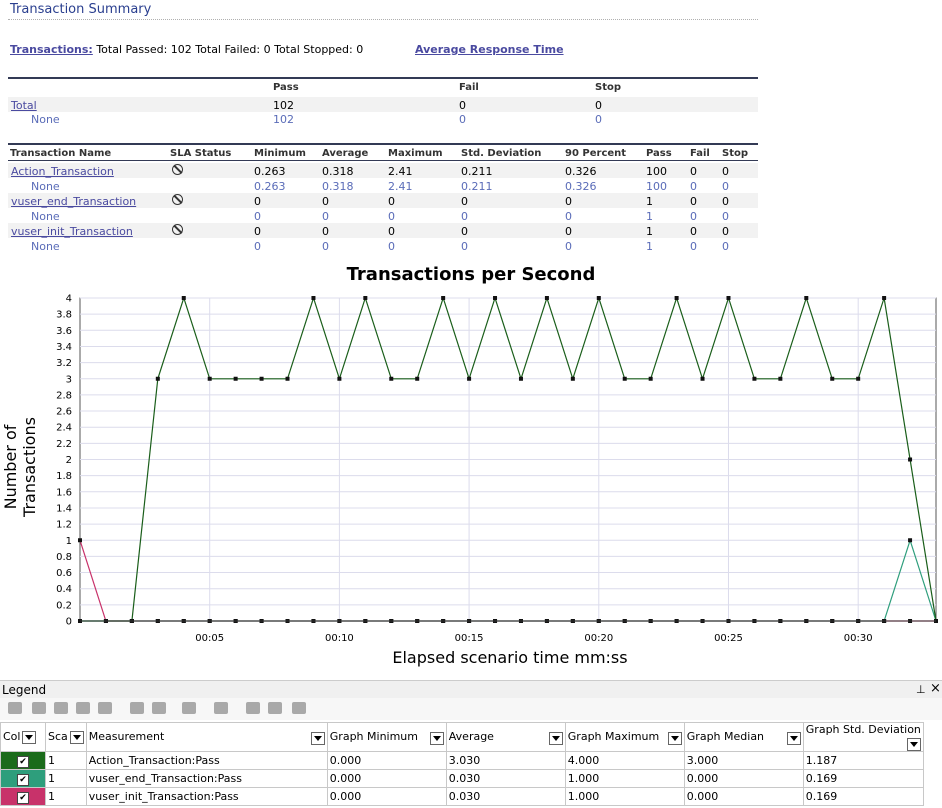 This screenshot has width=942, height=808. What do you see at coordinates (45, 119) in the screenshot?
I see `overall-none-label: None` at bounding box center [45, 119].